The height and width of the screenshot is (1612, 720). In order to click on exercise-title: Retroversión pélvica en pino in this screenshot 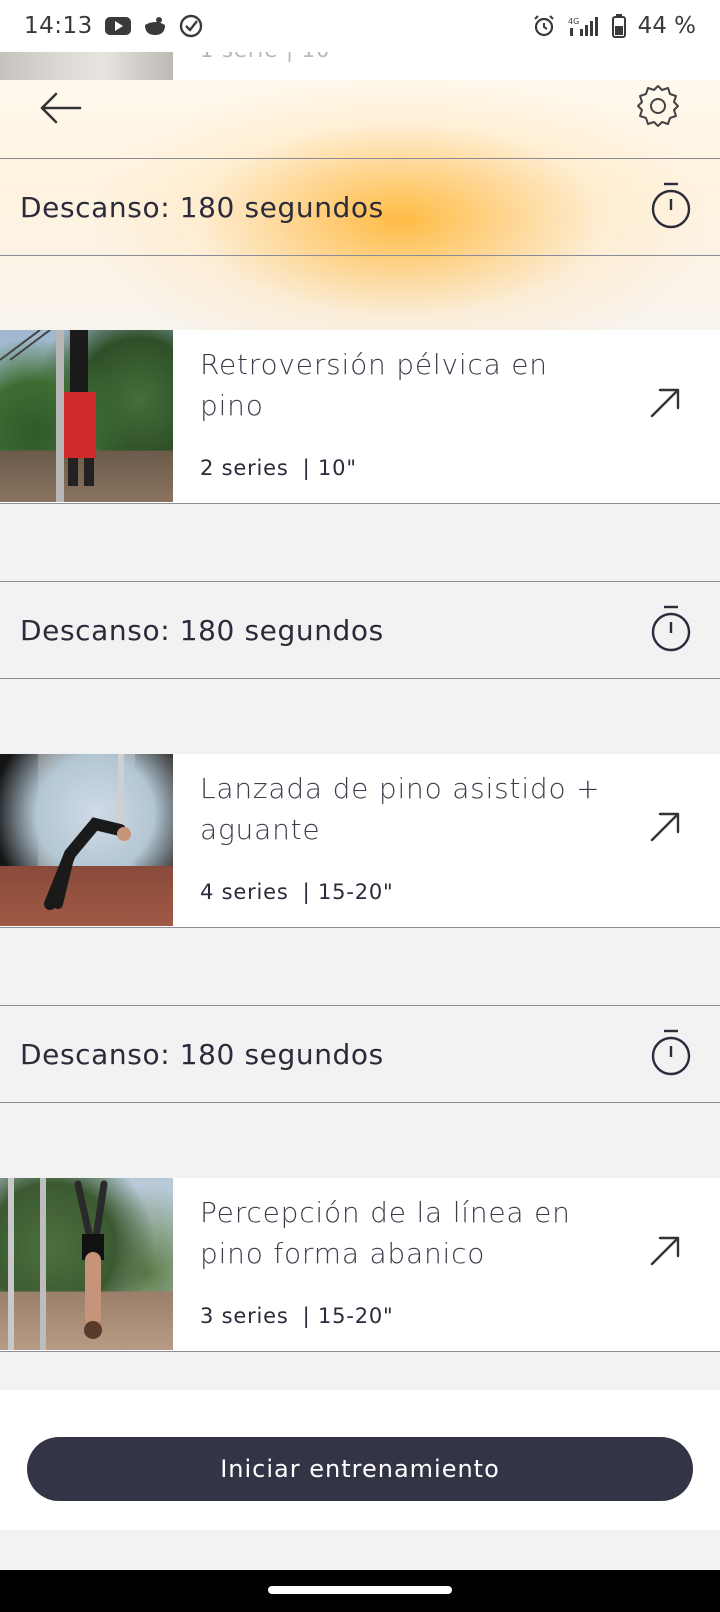, I will do `click(374, 385)`.